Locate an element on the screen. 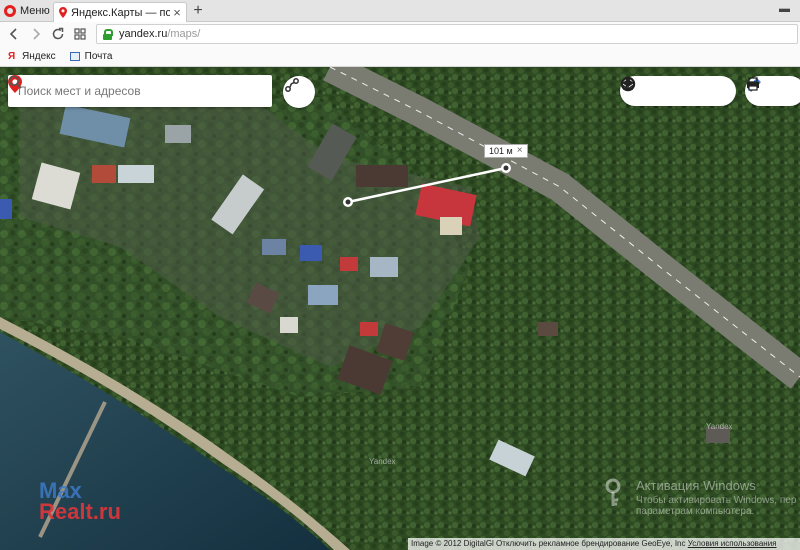  yandex-icon: Я is located at coordinates (12, 56).